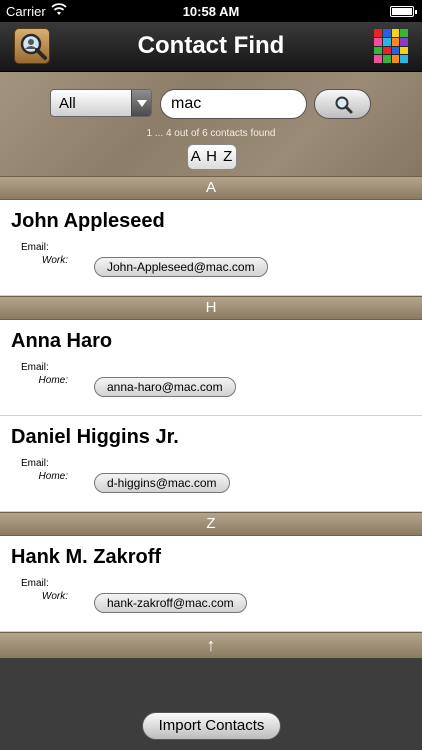  What do you see at coordinates (62, 341) in the screenshot?
I see `contact-name: Anna Haro` at bounding box center [62, 341].